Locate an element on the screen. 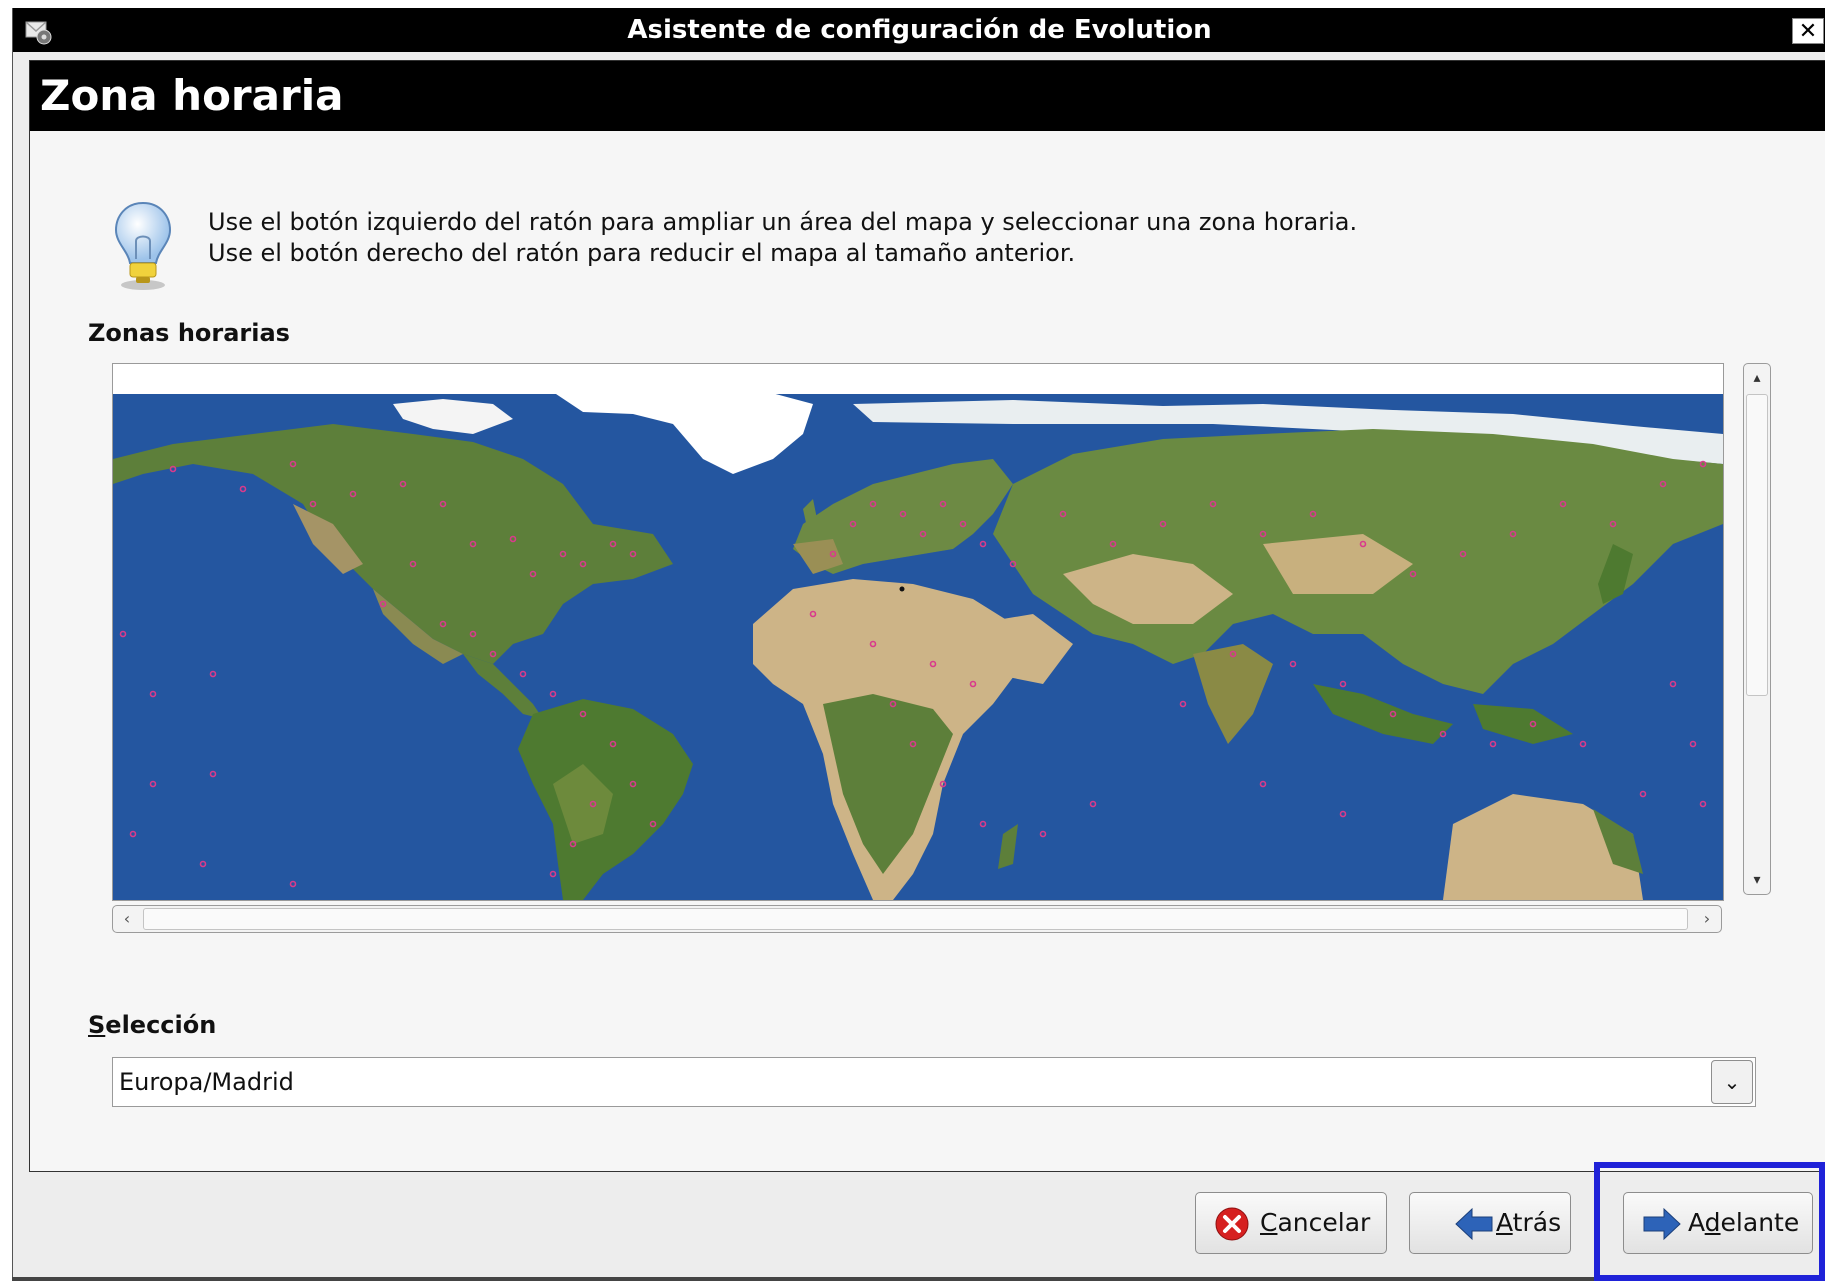  timezones-section-label: Zonas horarias is located at coordinates (189, 333).